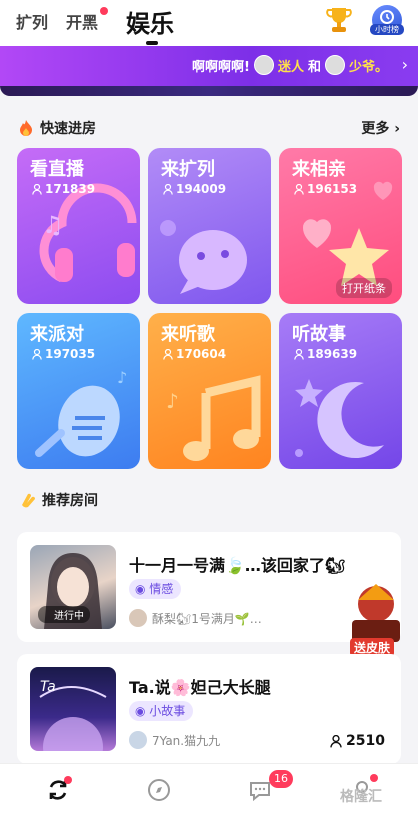  I want to click on card-story-count: 189639, so click(325, 354).